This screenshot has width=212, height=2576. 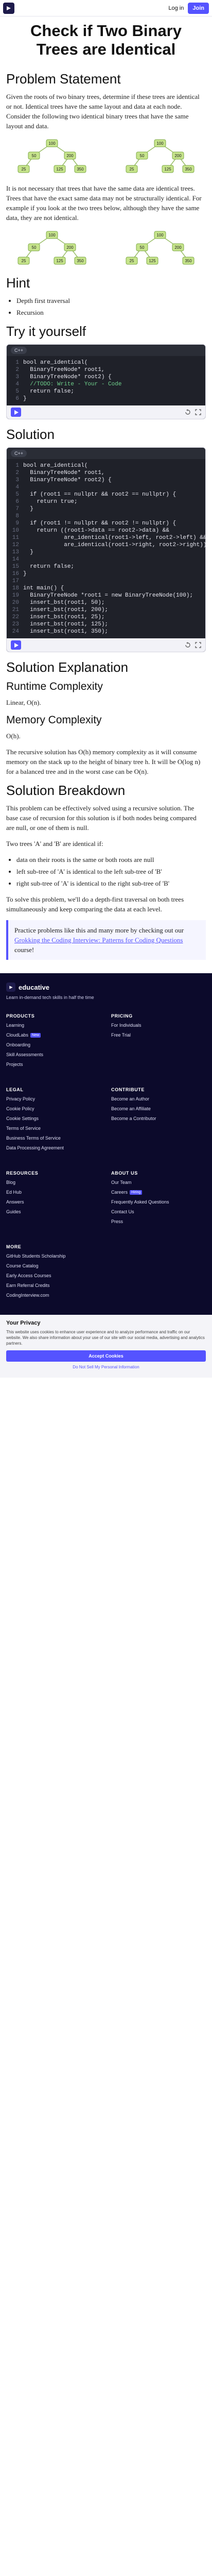 I want to click on code-text: BinaryTreeNode* root1,, so click(x=64, y=370).